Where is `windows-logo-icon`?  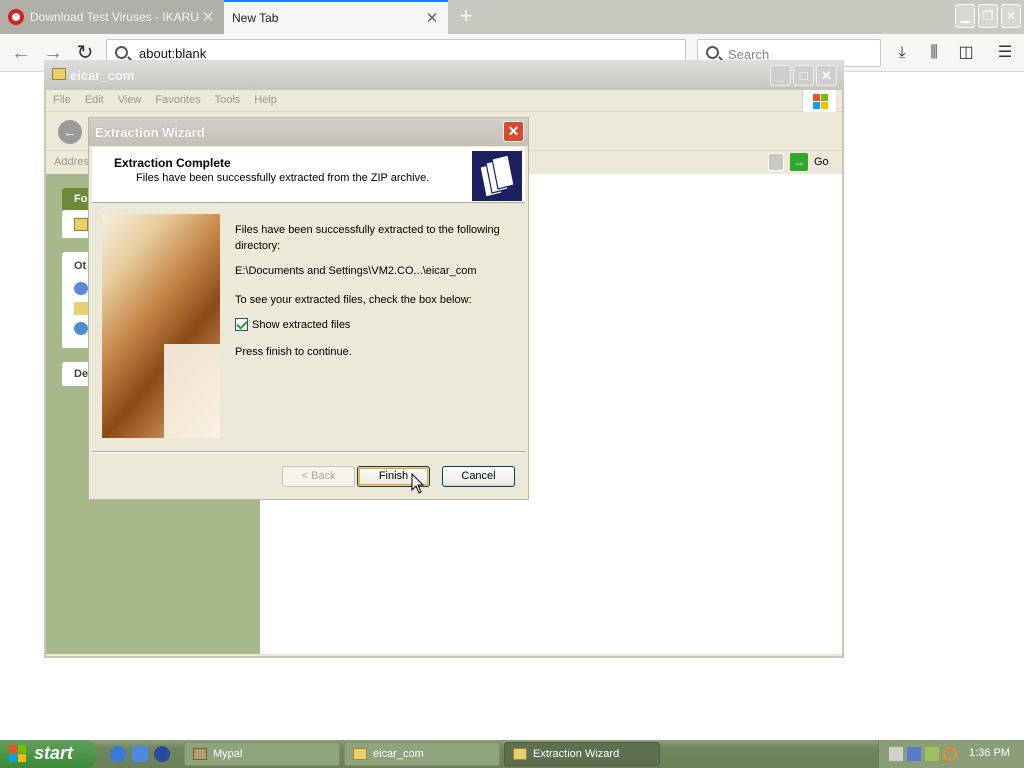
windows-logo-icon is located at coordinates (18, 754).